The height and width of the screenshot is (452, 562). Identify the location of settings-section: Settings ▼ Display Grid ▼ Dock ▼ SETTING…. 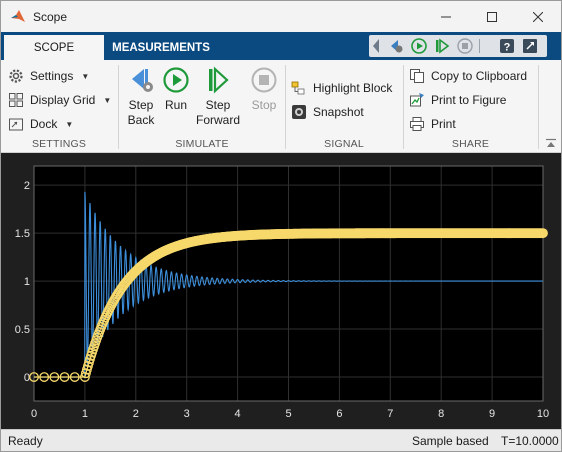
(59, 106).